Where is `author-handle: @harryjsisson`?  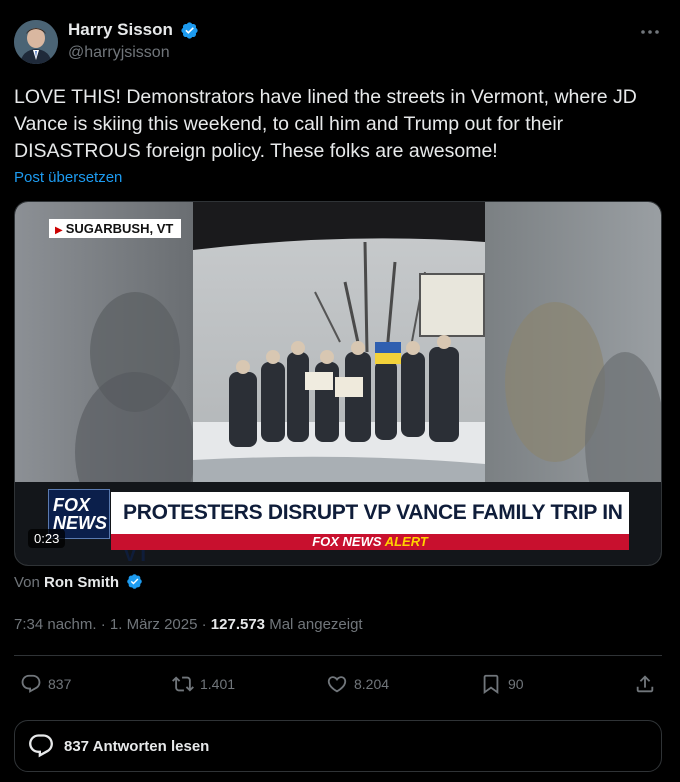 author-handle: @harryjsisson is located at coordinates (133, 53).